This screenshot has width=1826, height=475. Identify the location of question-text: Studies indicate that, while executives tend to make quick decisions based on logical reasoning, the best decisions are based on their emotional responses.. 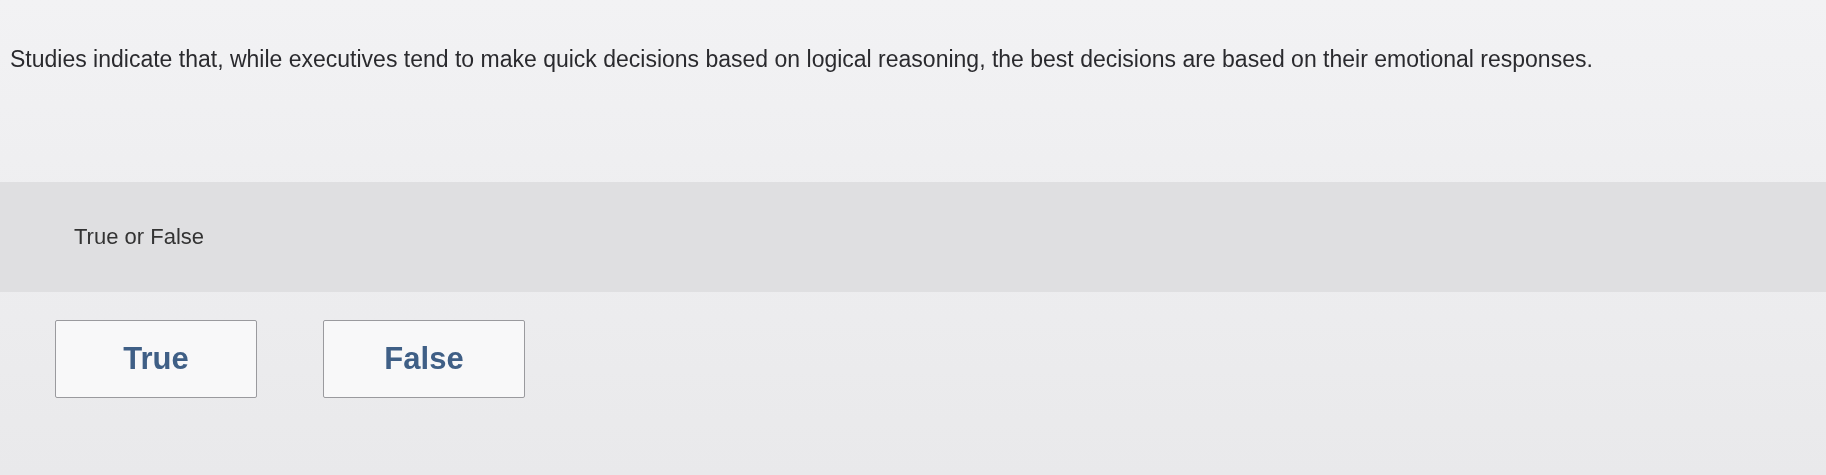
(801, 59).